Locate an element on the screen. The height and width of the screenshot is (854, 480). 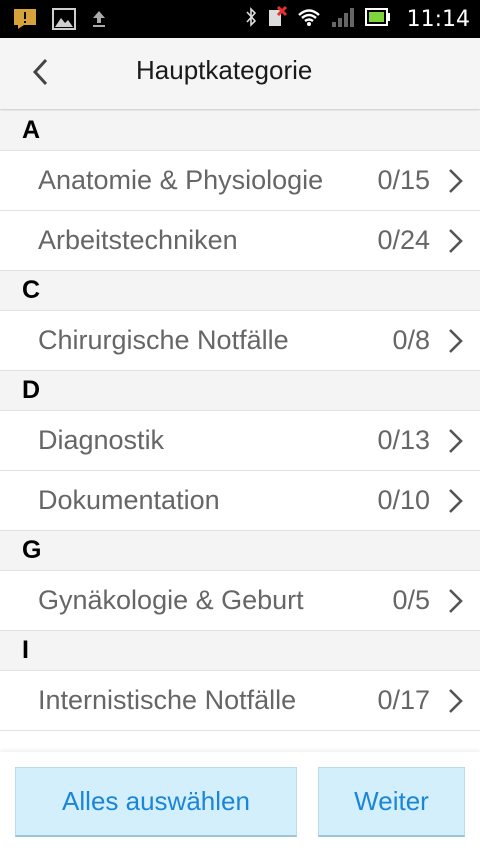
upload-icon is located at coordinates (99, 21).